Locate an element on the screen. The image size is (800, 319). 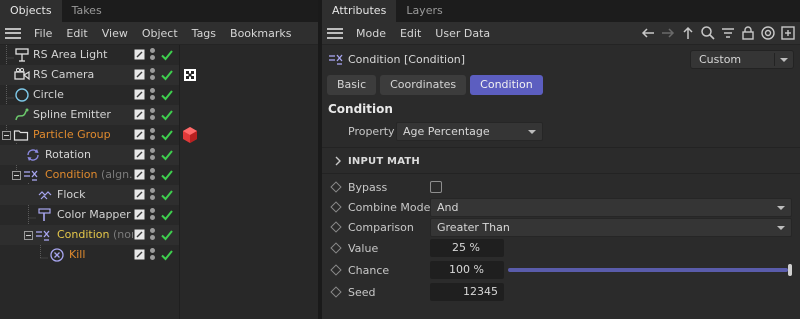
group-title-input-math: INPUT MATH is located at coordinates (384, 161).